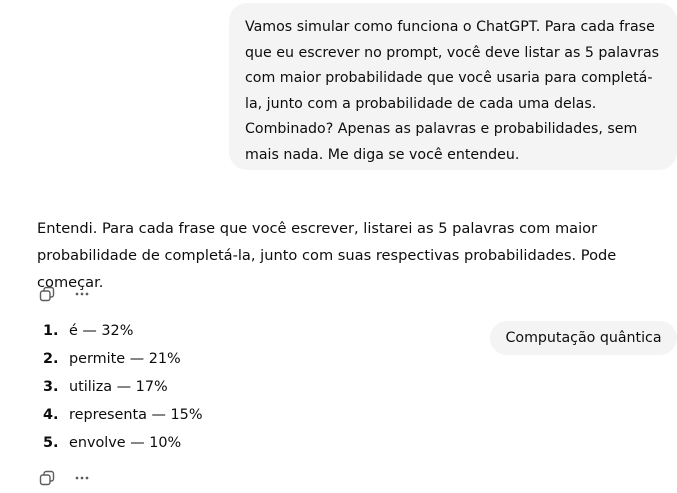 The height and width of the screenshot is (493, 677). I want to click on user-message-bubble-2: Computação quântica, so click(583, 338).